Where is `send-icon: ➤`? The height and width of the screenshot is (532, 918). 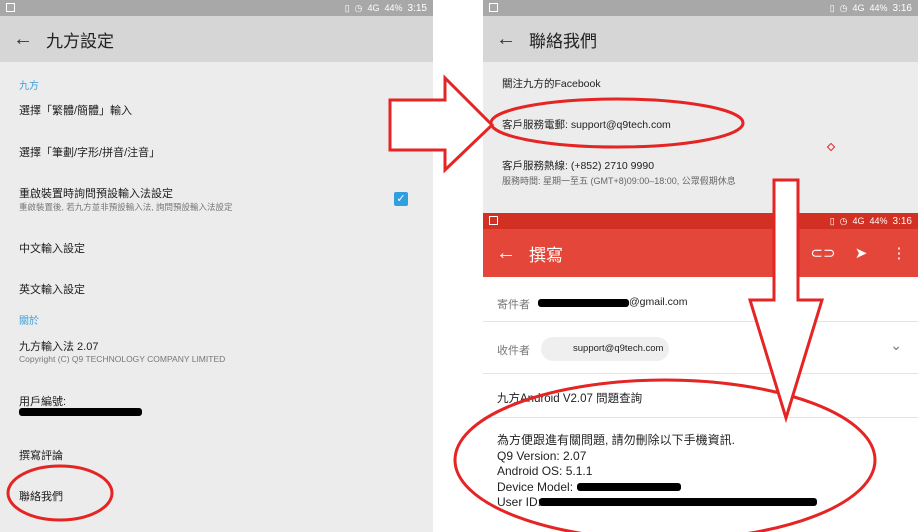
send-icon: ➤ is located at coordinates (861, 253).